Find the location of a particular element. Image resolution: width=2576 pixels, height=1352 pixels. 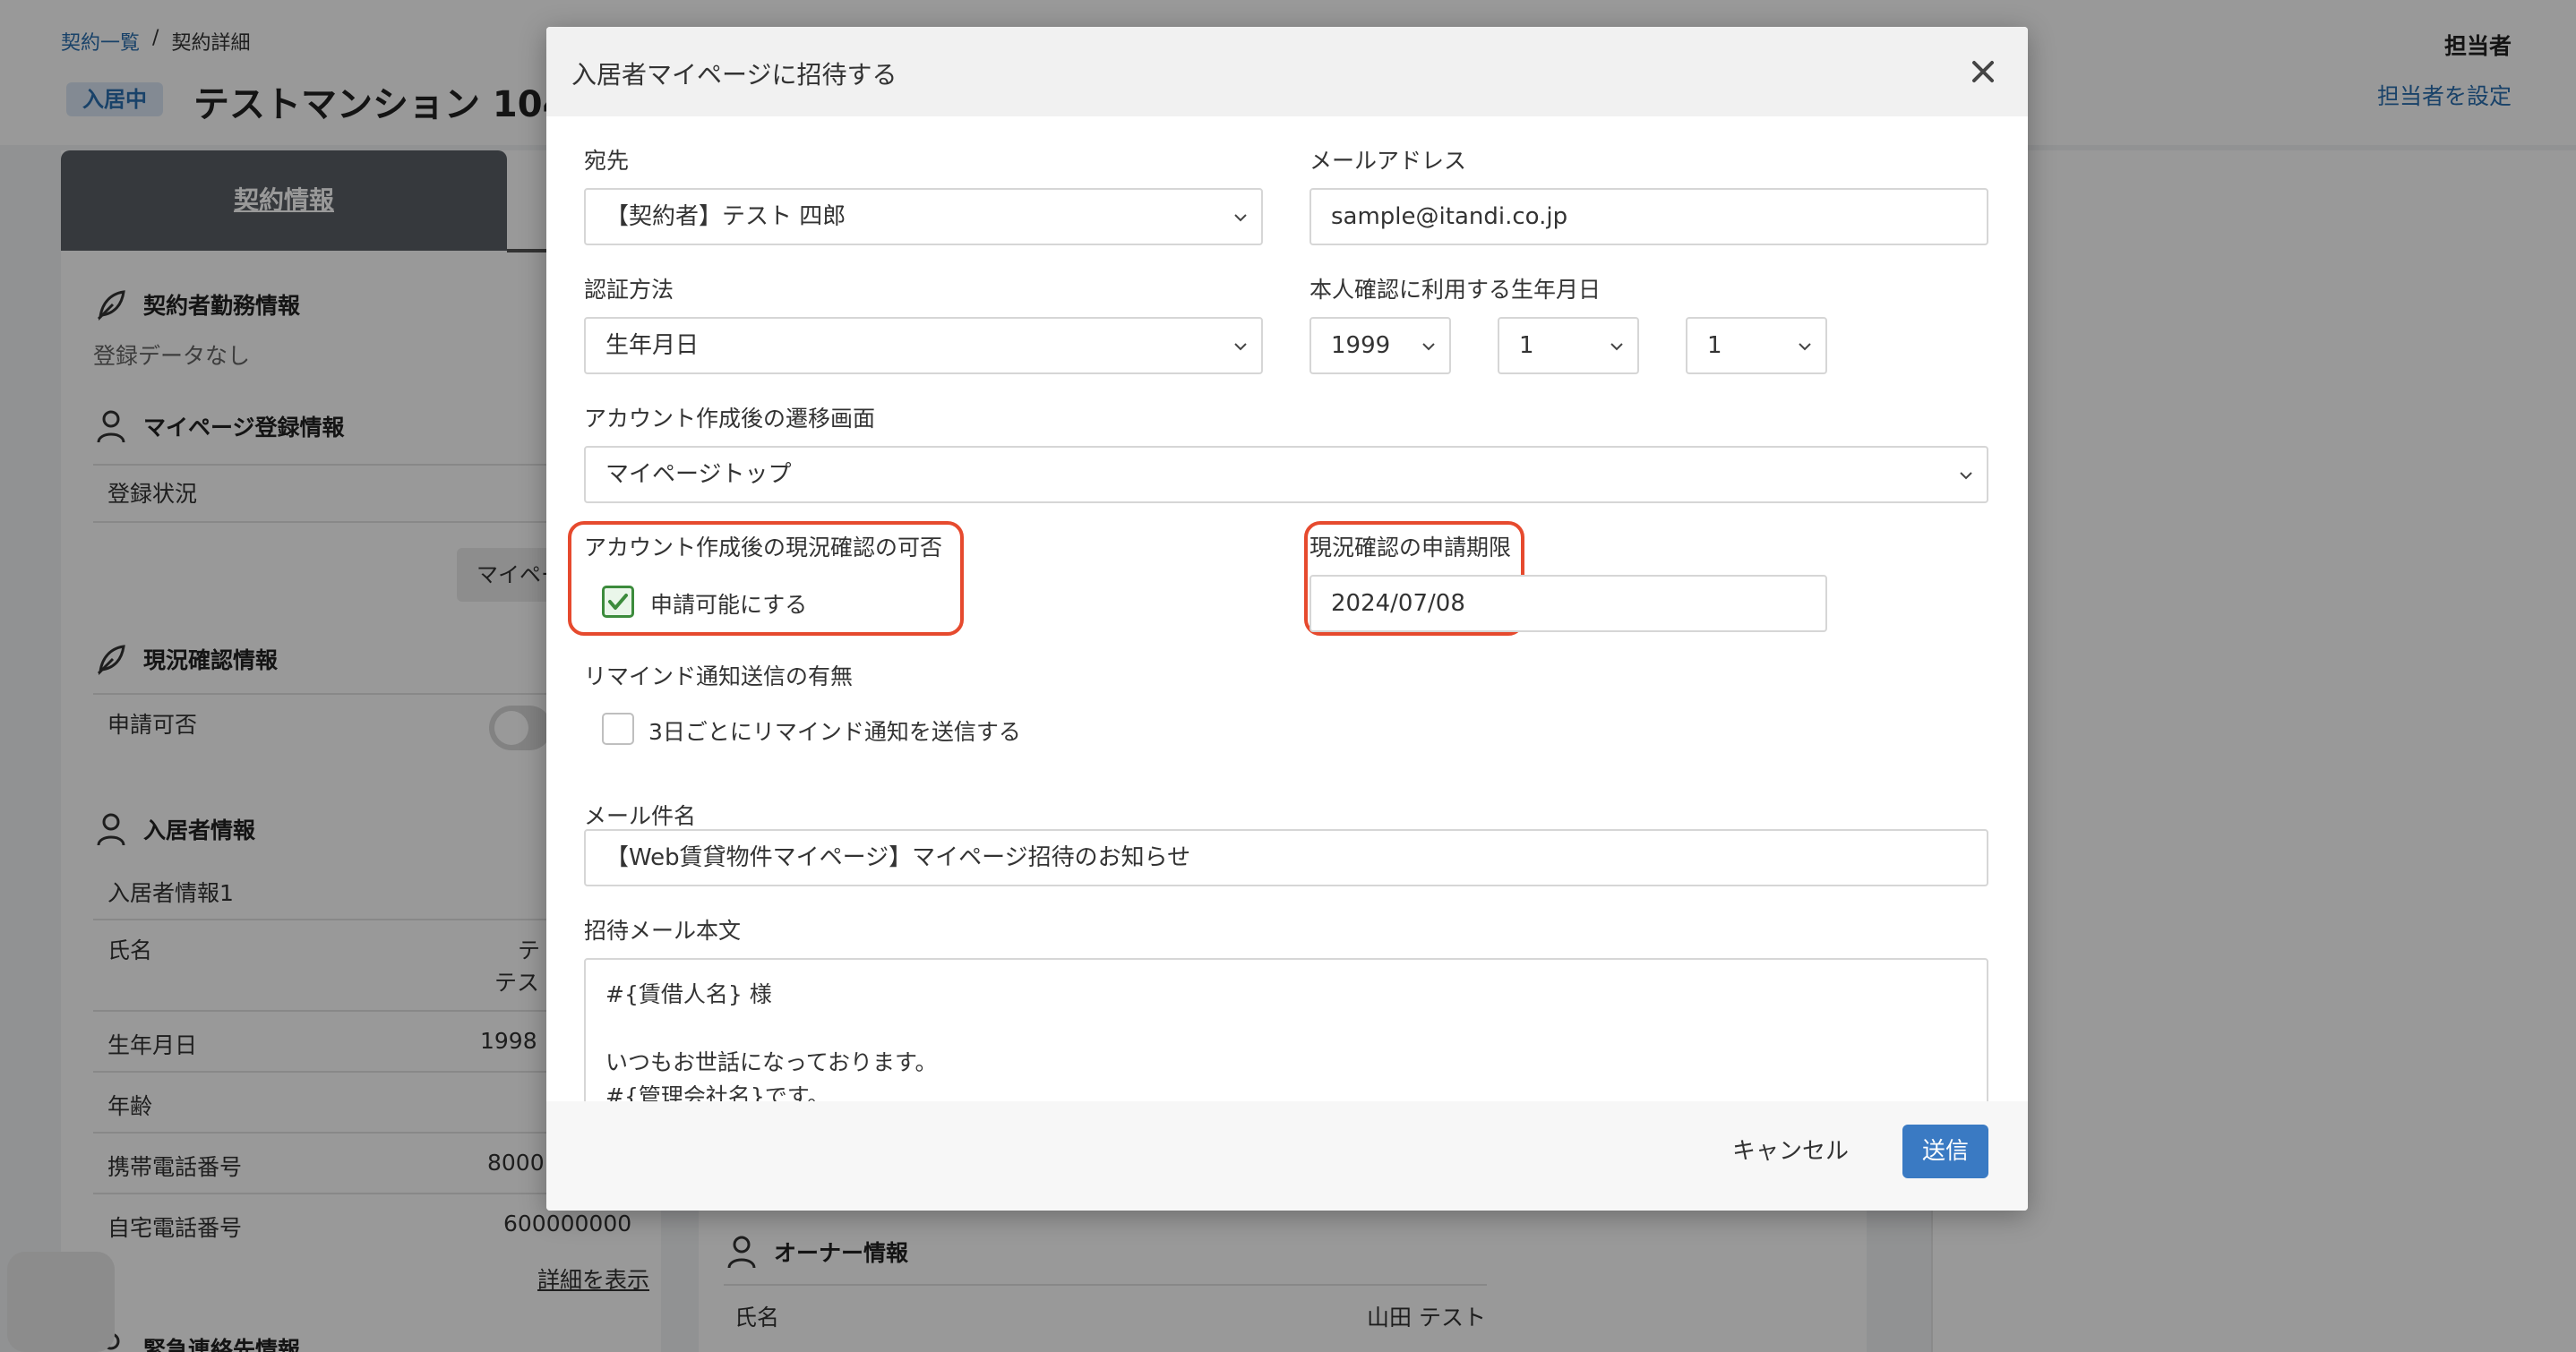

auth-method-select: 生年月日 is located at coordinates (923, 345).